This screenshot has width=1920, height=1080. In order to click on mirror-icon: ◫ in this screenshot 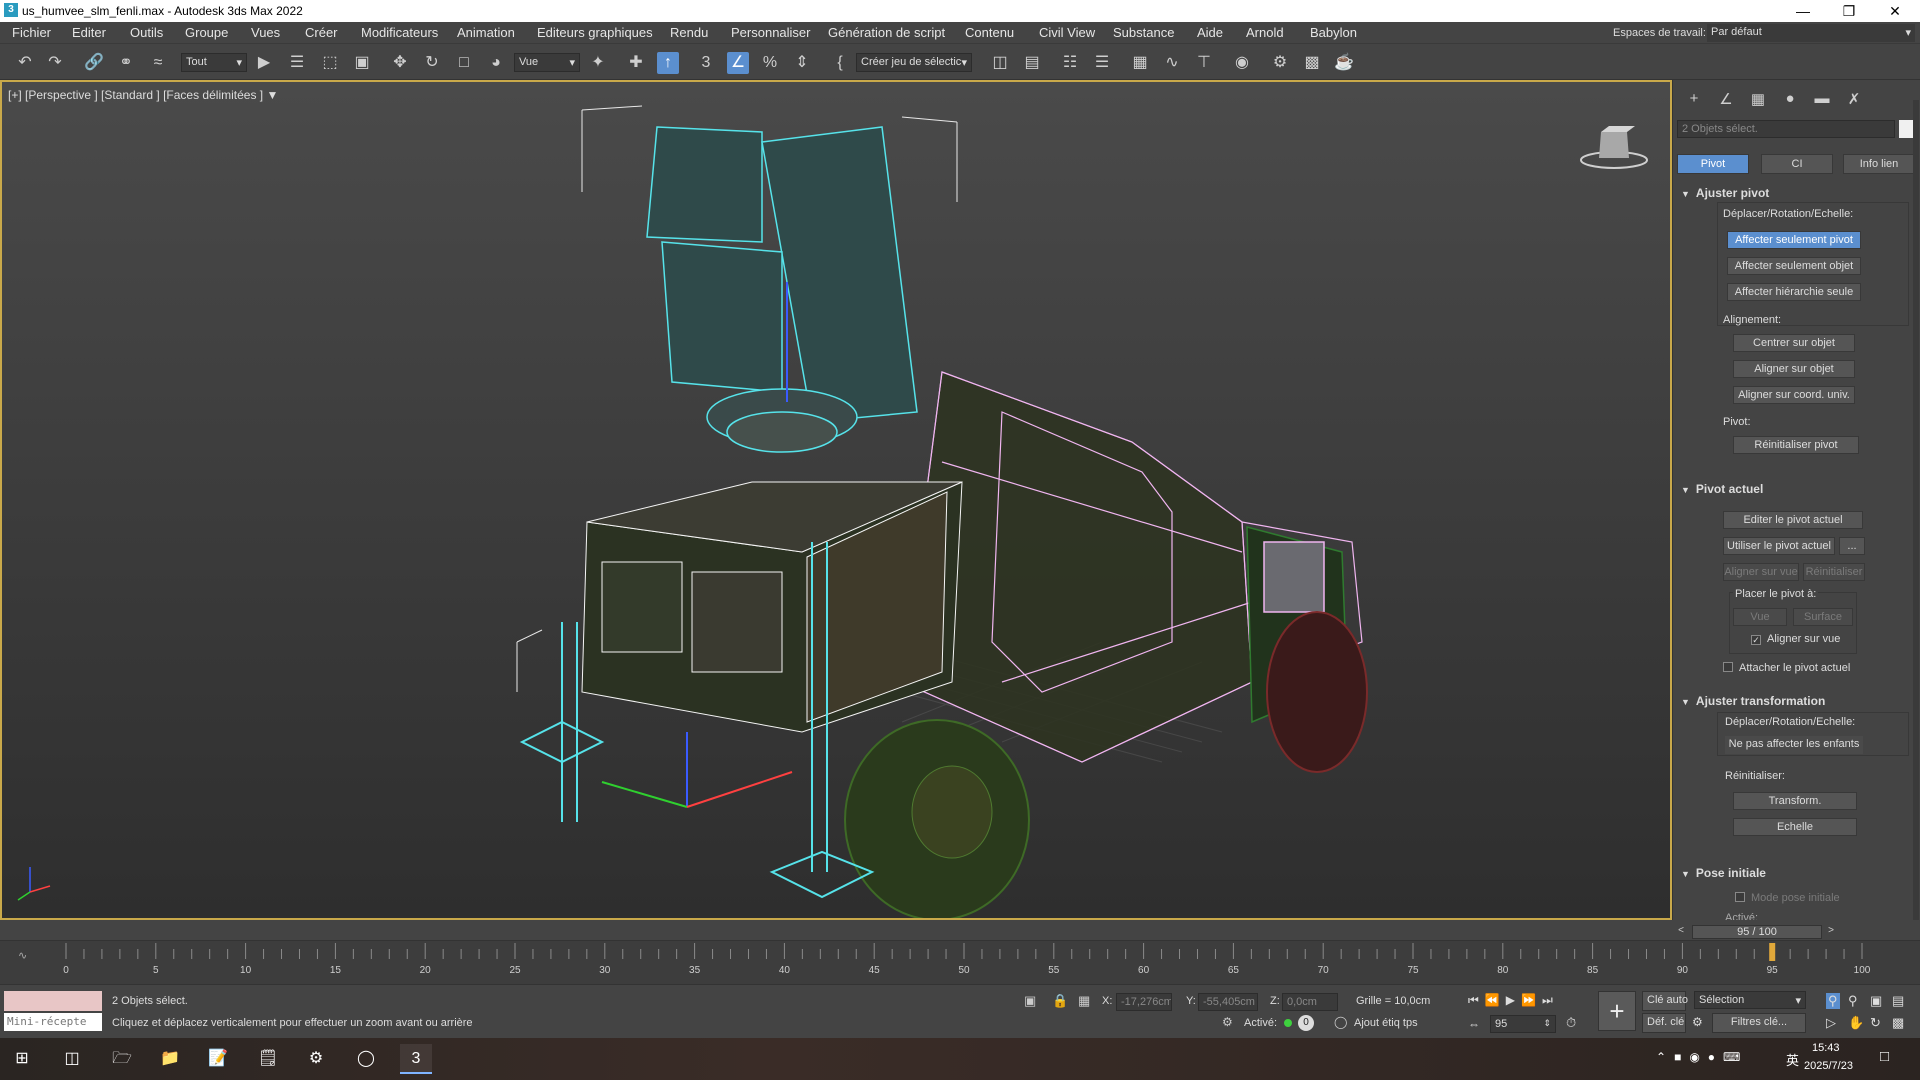, I will do `click(1000, 63)`.